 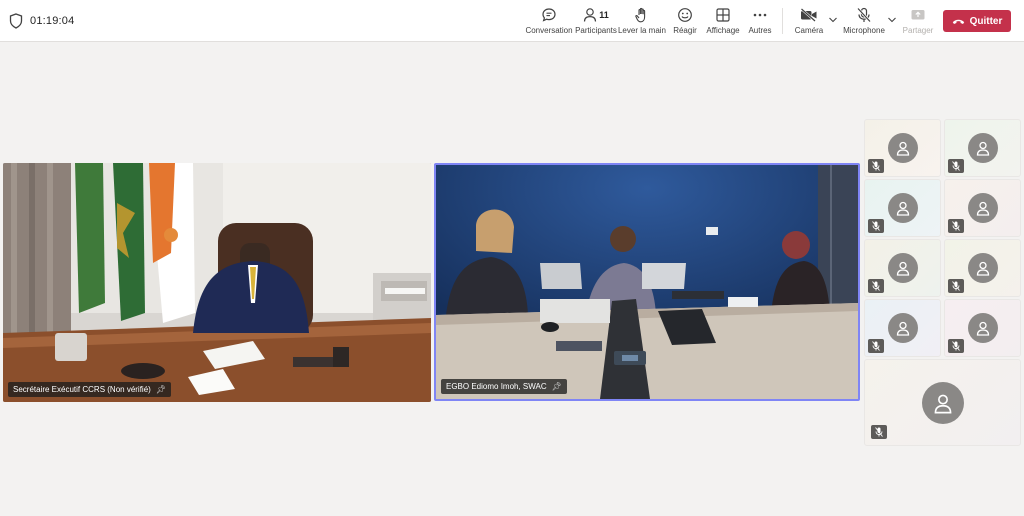 I want to click on camera-label: Caméra, so click(x=809, y=30).